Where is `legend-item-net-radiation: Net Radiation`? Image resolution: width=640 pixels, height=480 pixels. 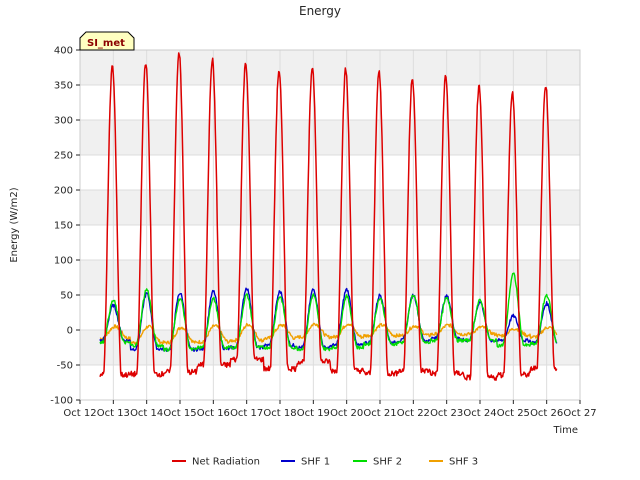 legend-item-net-radiation: Net Radiation is located at coordinates (216, 462).